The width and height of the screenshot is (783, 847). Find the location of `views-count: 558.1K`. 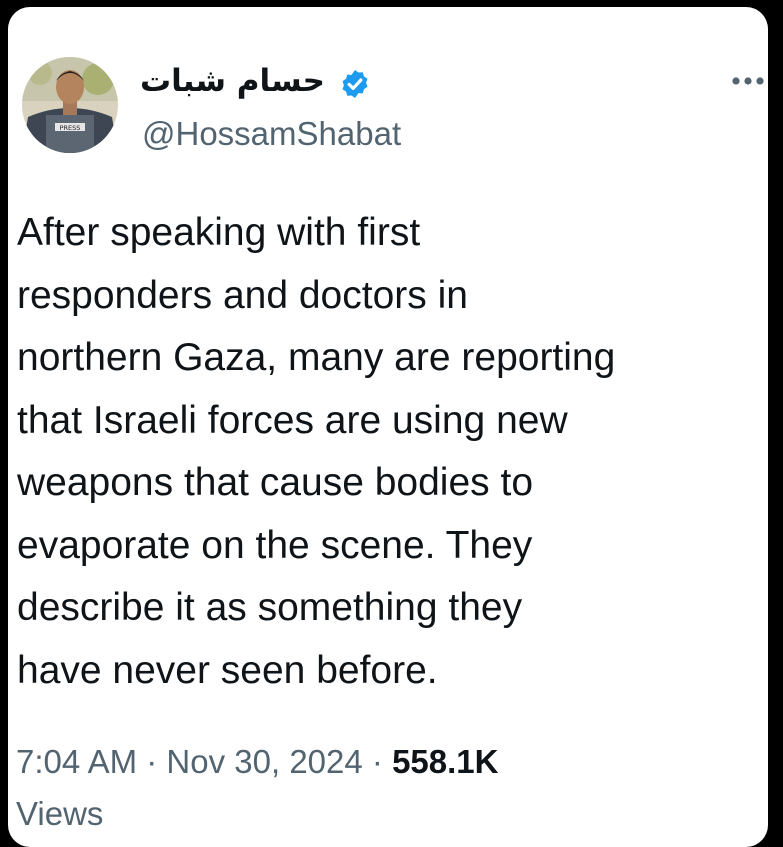

views-count: 558.1K is located at coordinates (445, 761).